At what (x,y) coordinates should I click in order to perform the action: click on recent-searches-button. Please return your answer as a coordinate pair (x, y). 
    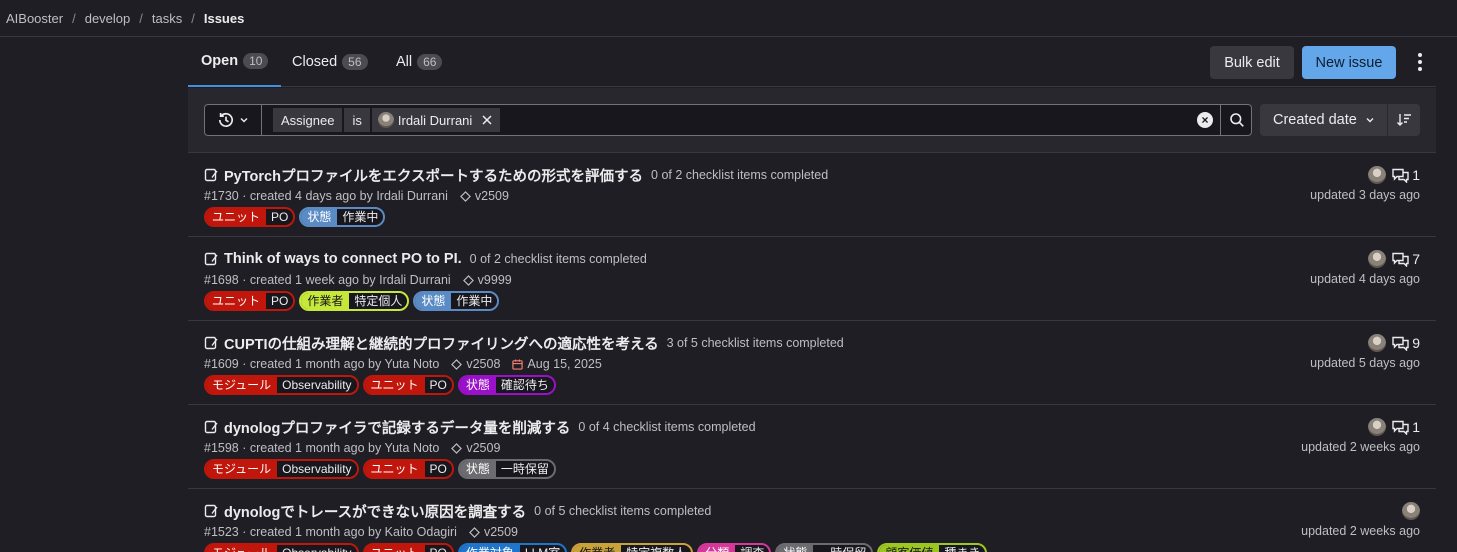
    Looking at the image, I should click on (233, 120).